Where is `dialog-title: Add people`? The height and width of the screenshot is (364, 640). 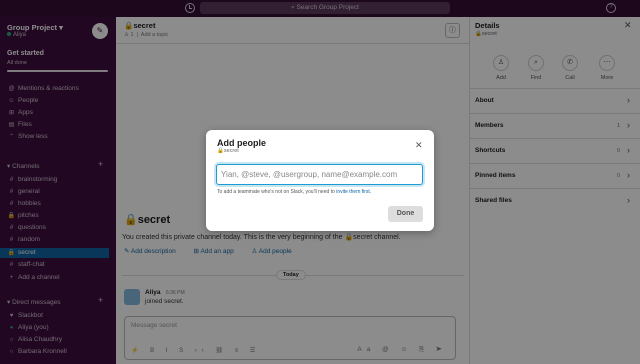 dialog-title: Add people is located at coordinates (241, 143).